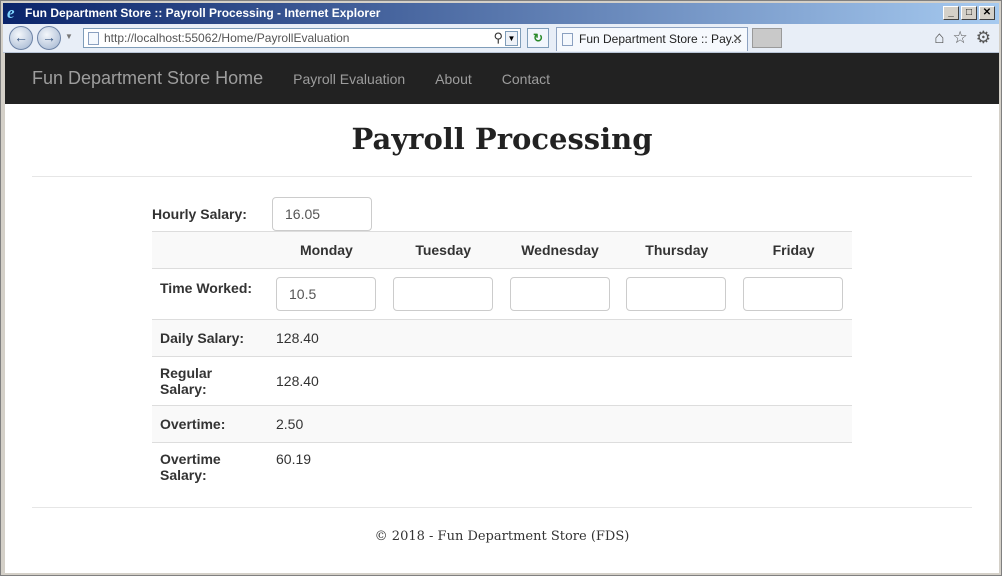 The height and width of the screenshot is (576, 1002). I want to click on overtime-value: 2.50, so click(326, 424).